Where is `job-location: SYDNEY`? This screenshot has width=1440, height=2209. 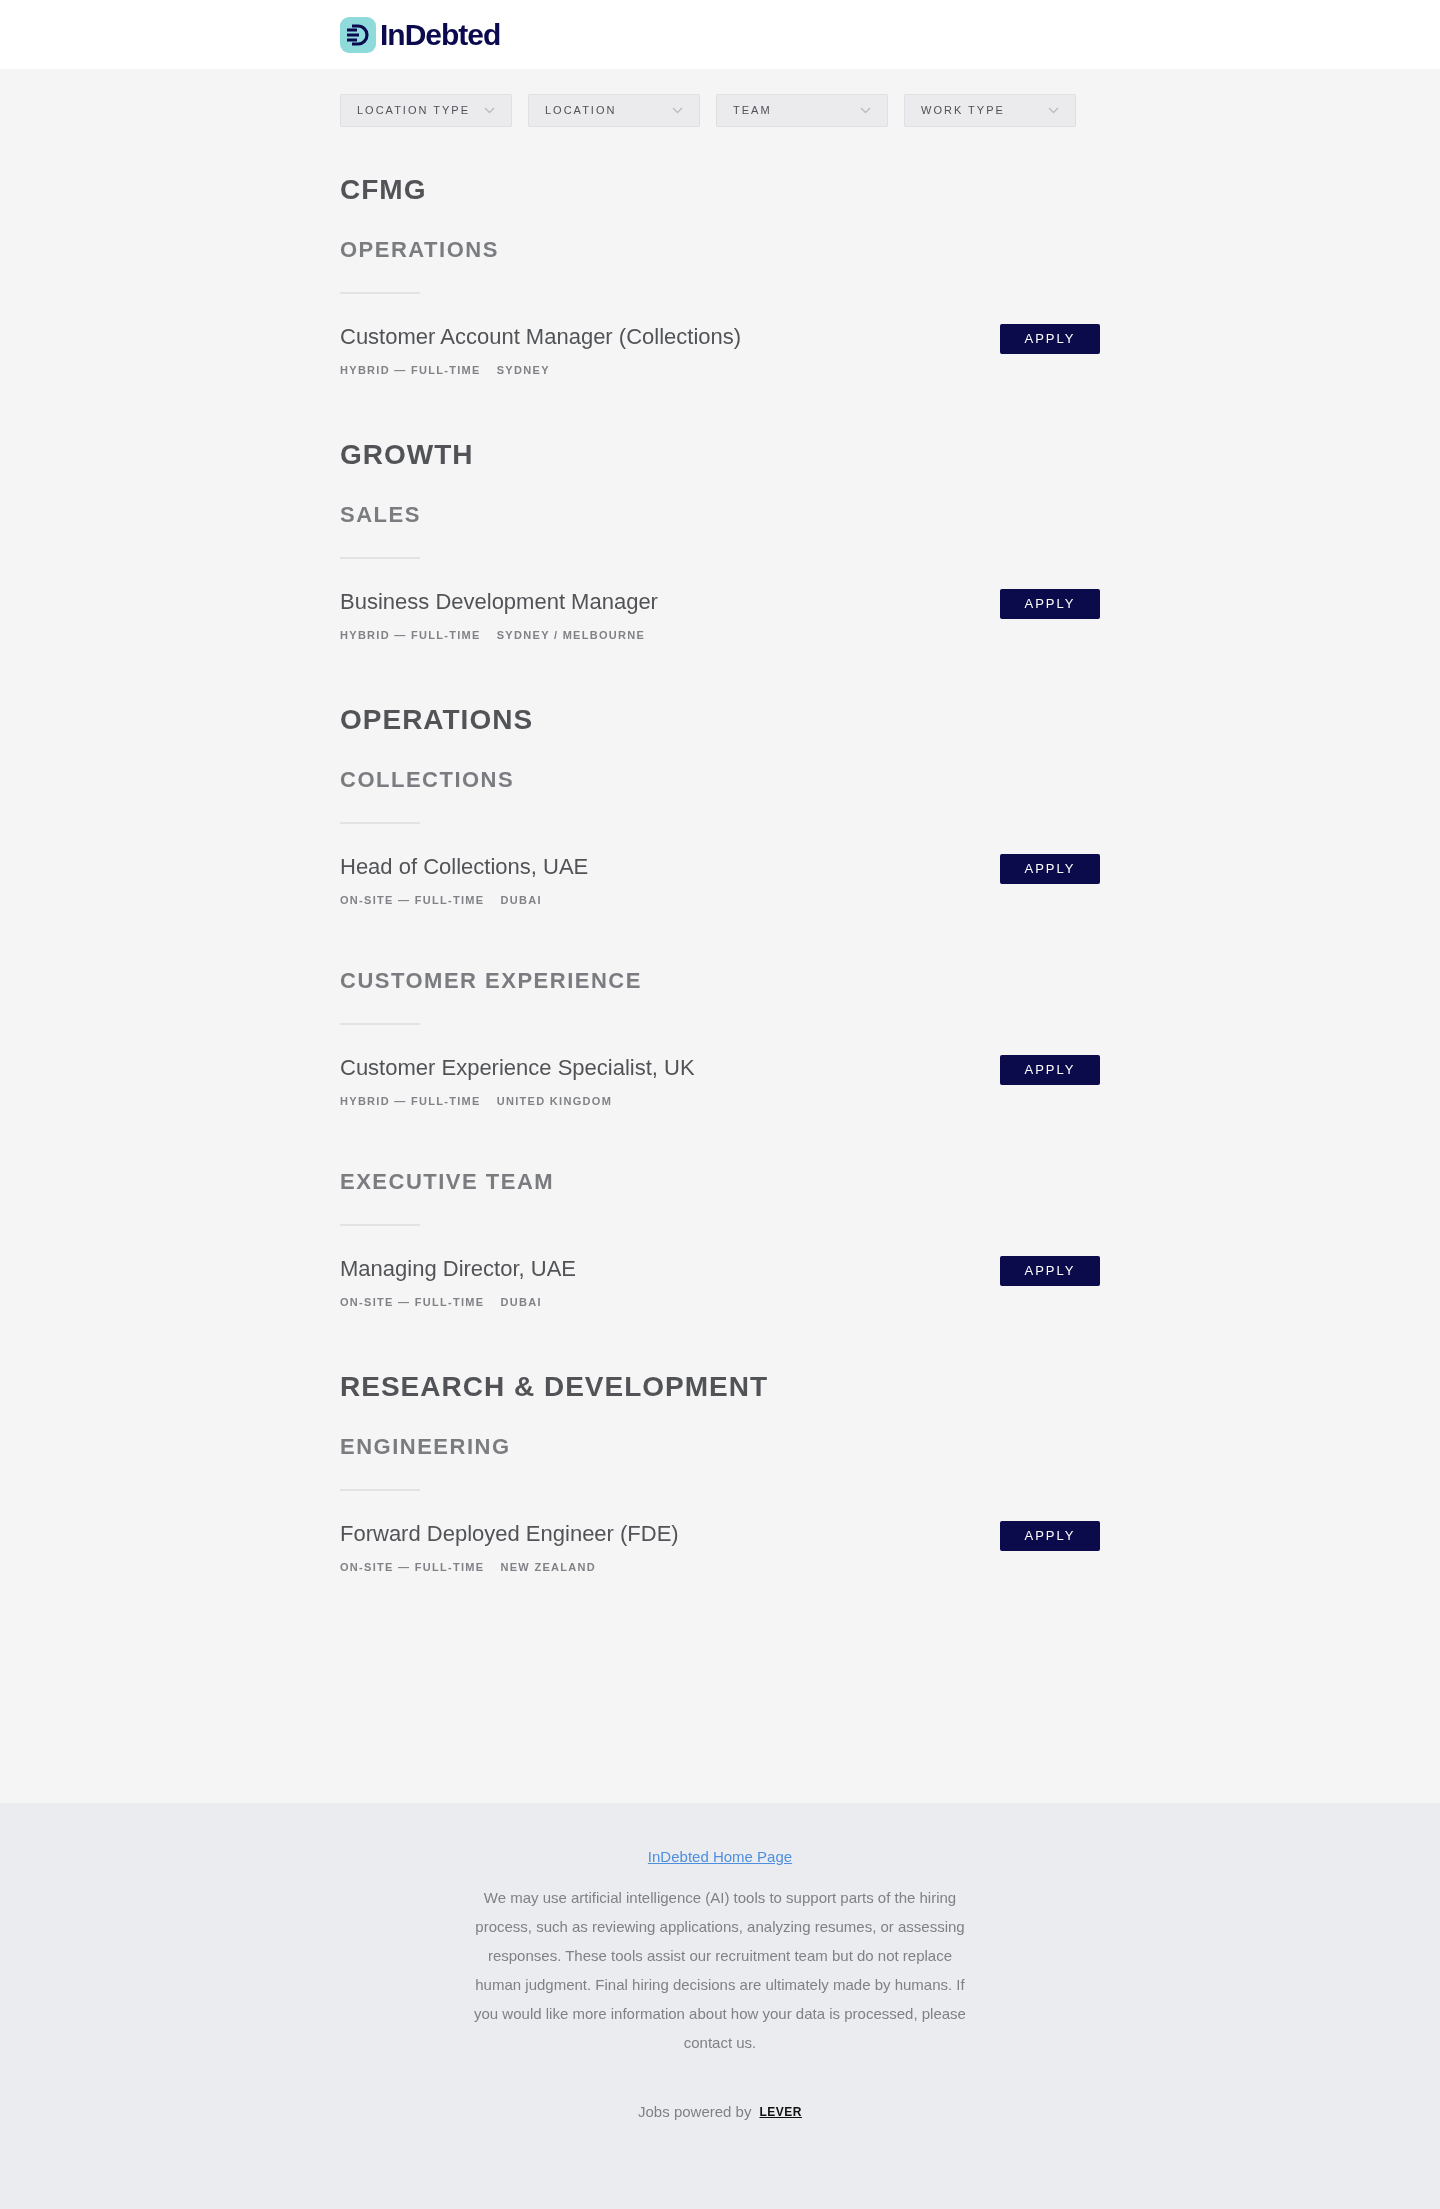
job-location: SYDNEY is located at coordinates (523, 370).